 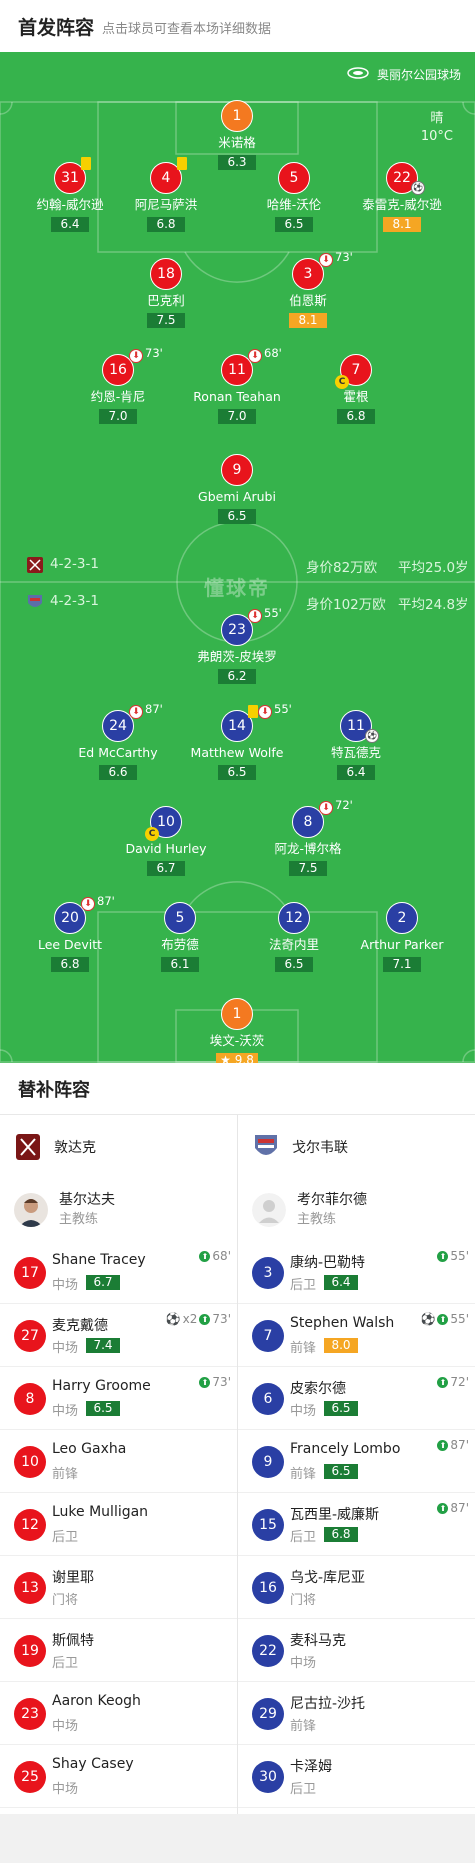 What do you see at coordinates (459, 1508) in the screenshot?
I see `sub-in-minute: 87'` at bounding box center [459, 1508].